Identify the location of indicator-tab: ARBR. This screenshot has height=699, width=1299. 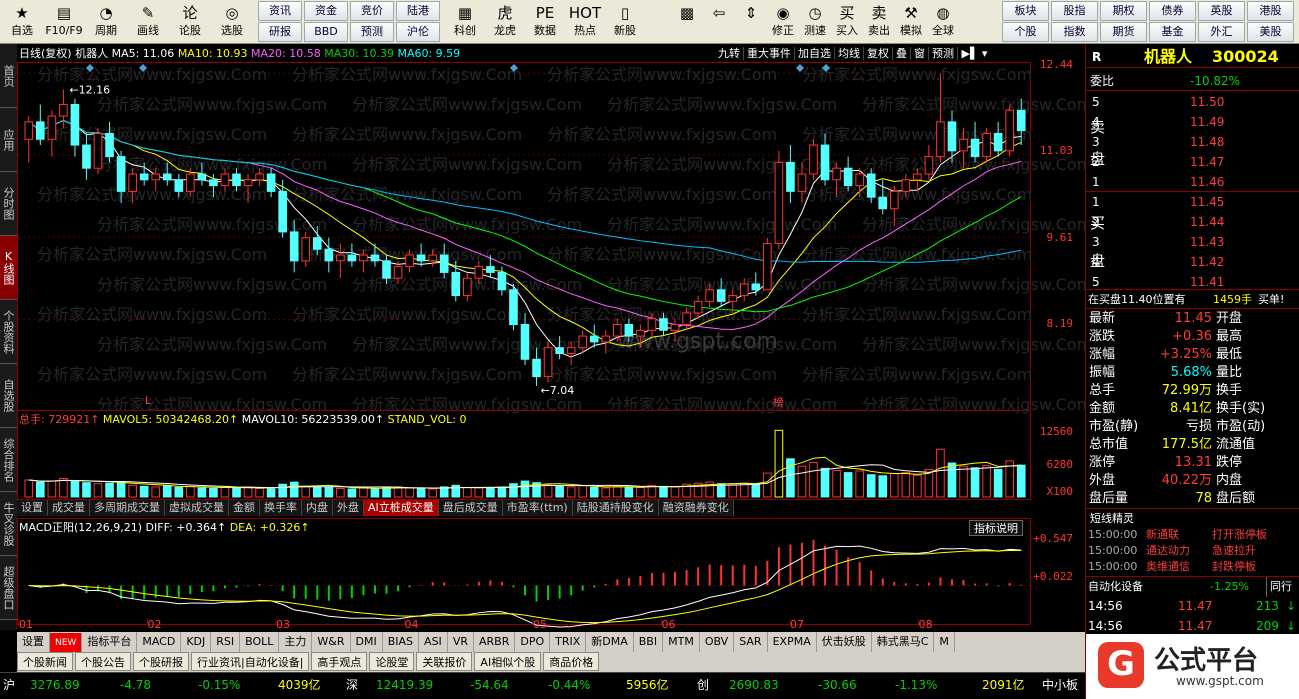
(495, 642).